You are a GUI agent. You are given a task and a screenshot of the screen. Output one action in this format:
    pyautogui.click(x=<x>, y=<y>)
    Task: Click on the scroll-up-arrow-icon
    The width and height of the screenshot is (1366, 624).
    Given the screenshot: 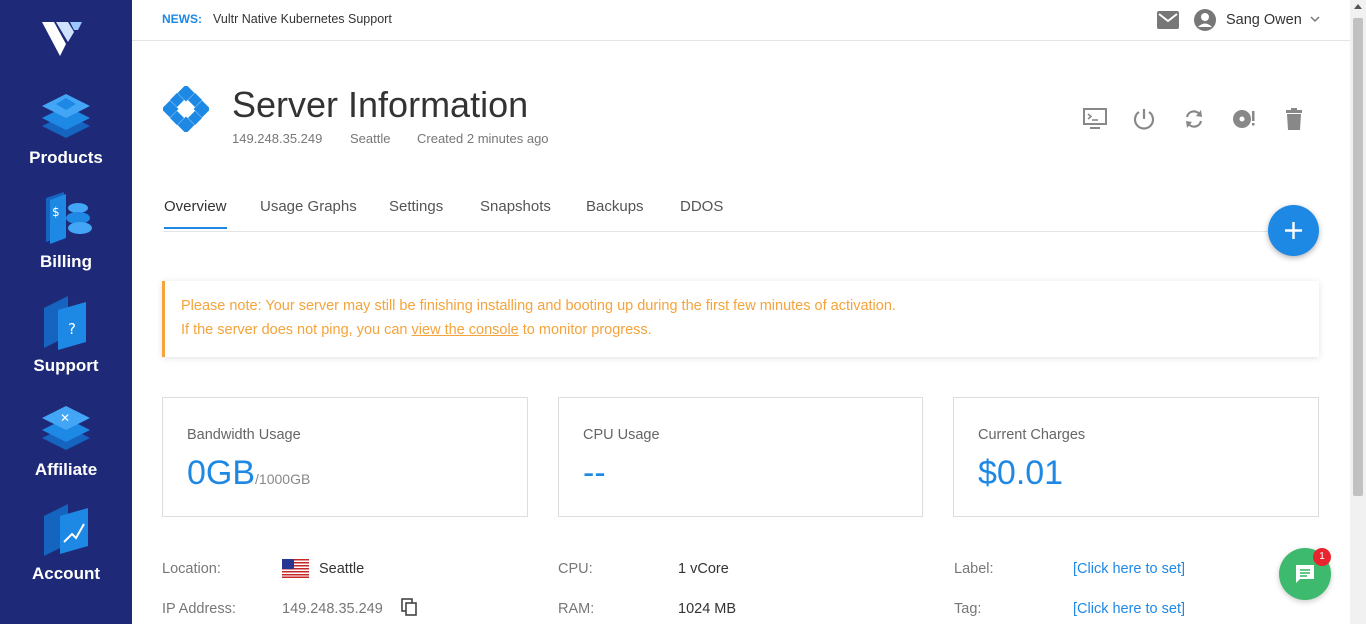 What is the action you would take?
    pyautogui.click(x=1358, y=6)
    